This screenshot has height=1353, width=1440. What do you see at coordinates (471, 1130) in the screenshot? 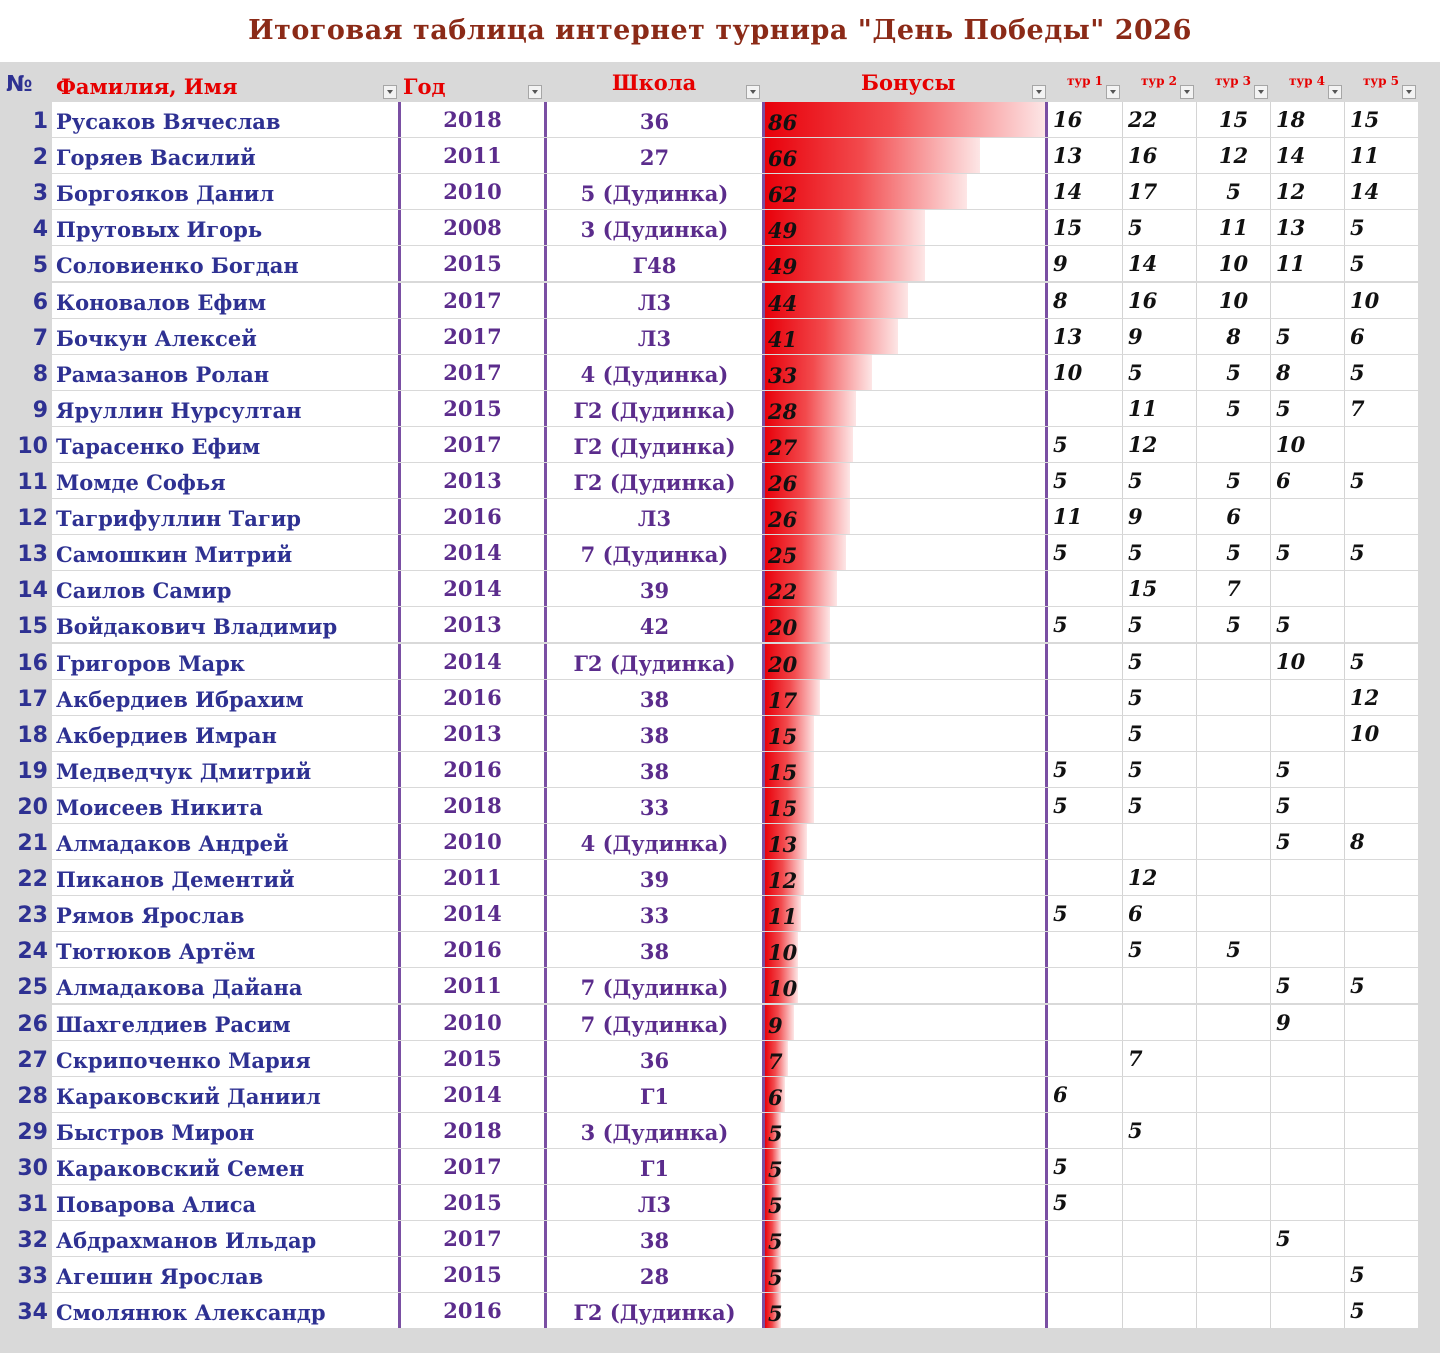
I see `year-cell: 2018` at bounding box center [471, 1130].